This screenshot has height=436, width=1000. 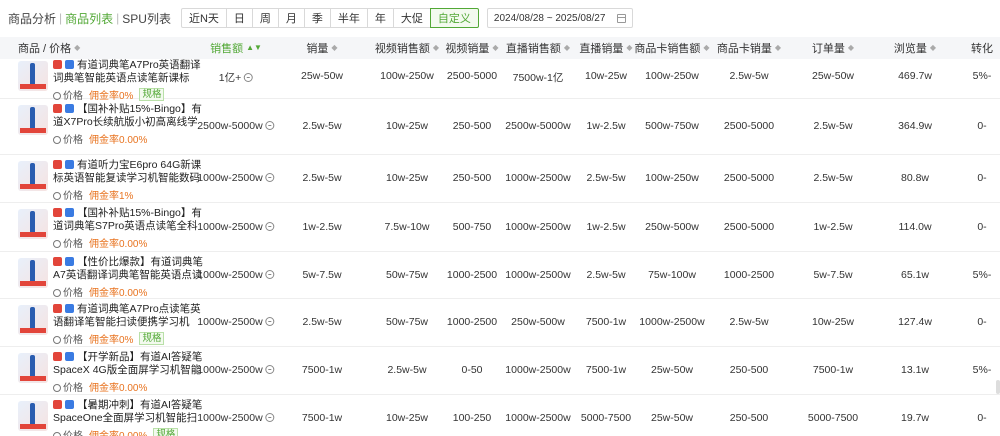 I want to click on product-name-link: 有道词典笔A7Pro点读笔英语翻译笔智能扫读便携学习机, so click(x=128, y=315).